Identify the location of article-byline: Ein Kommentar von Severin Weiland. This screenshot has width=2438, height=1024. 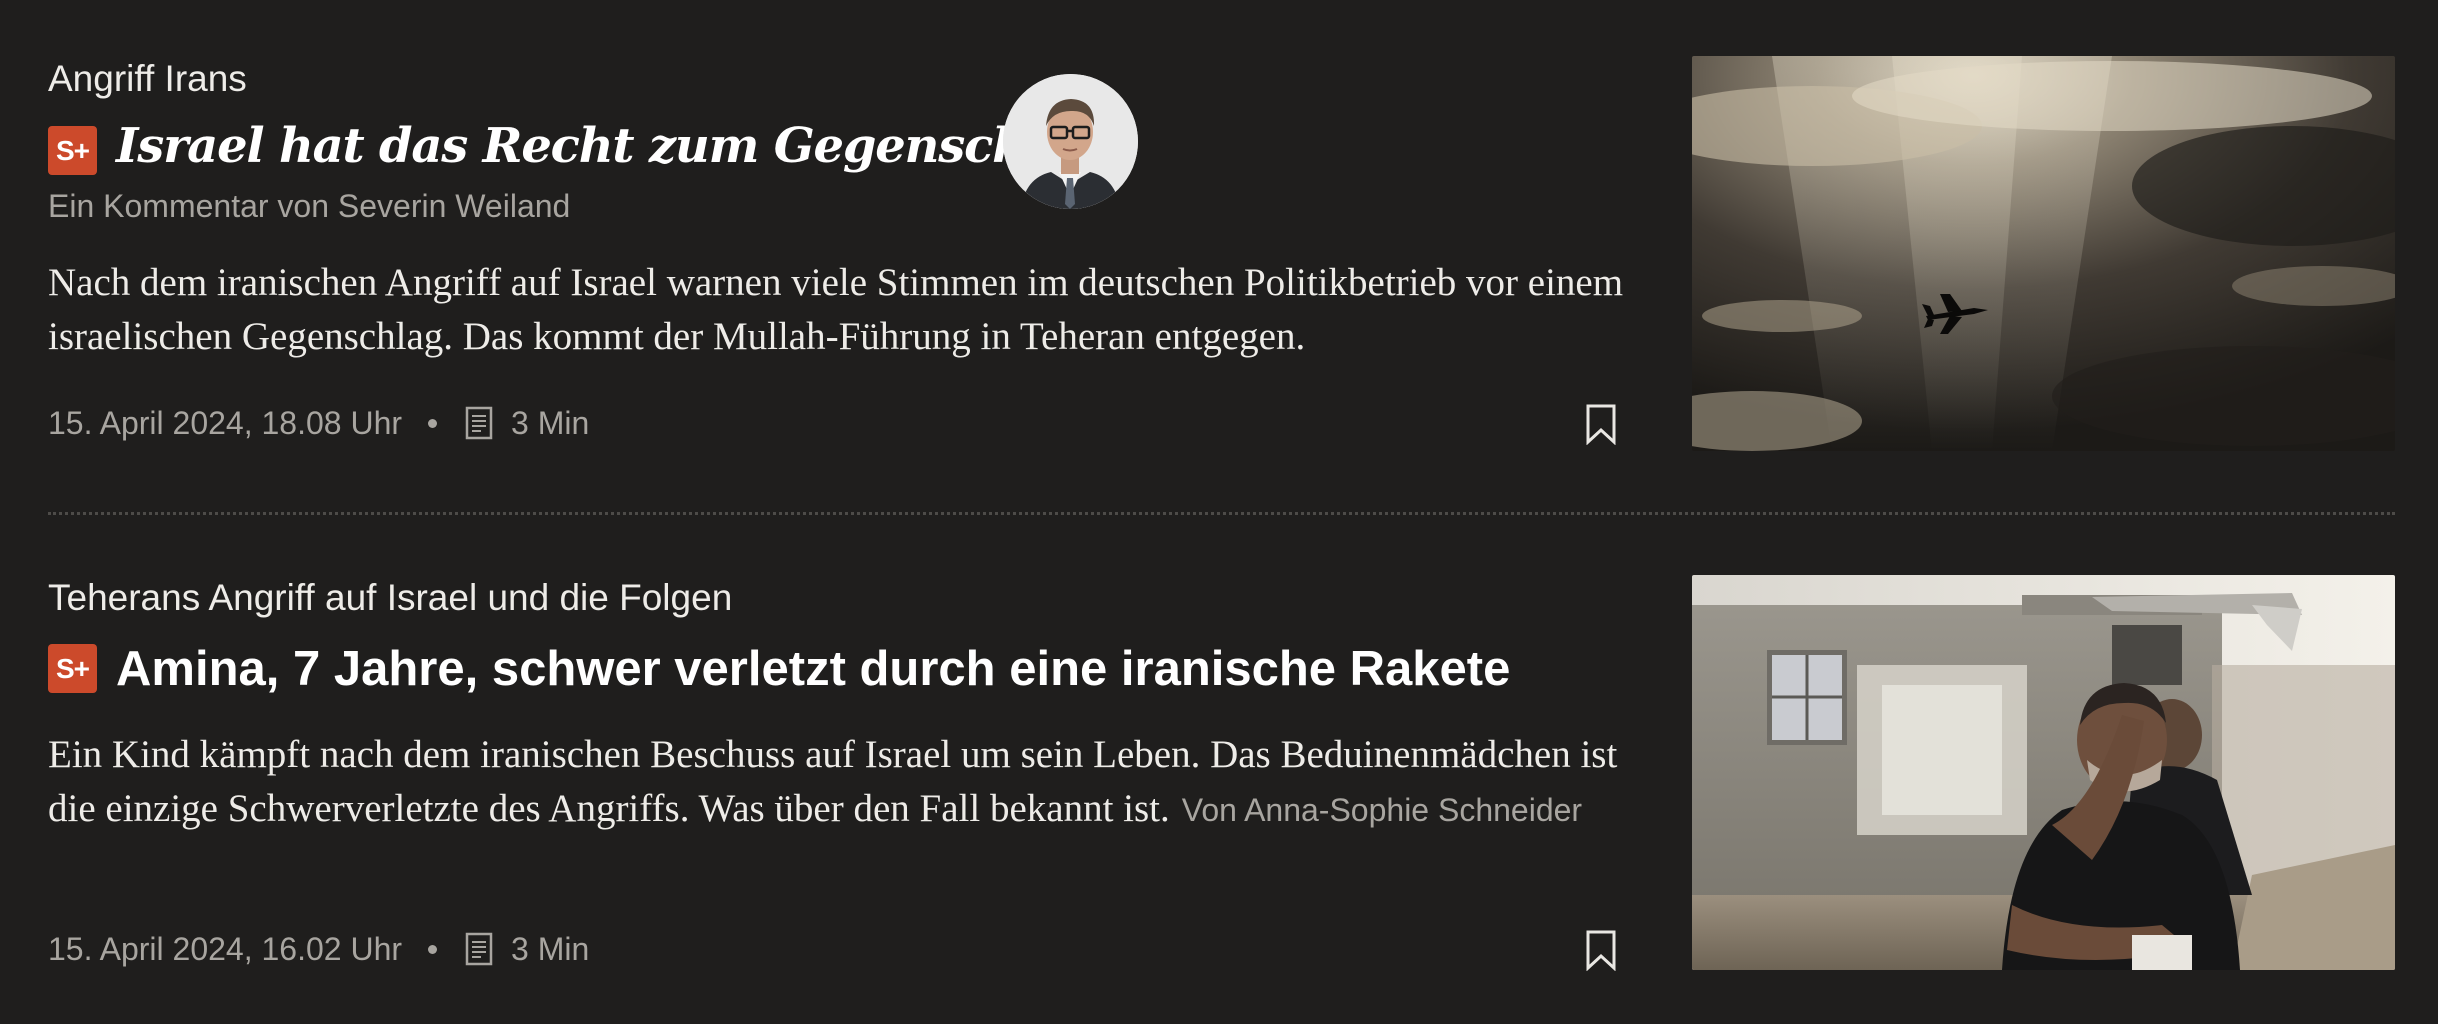
(309, 206).